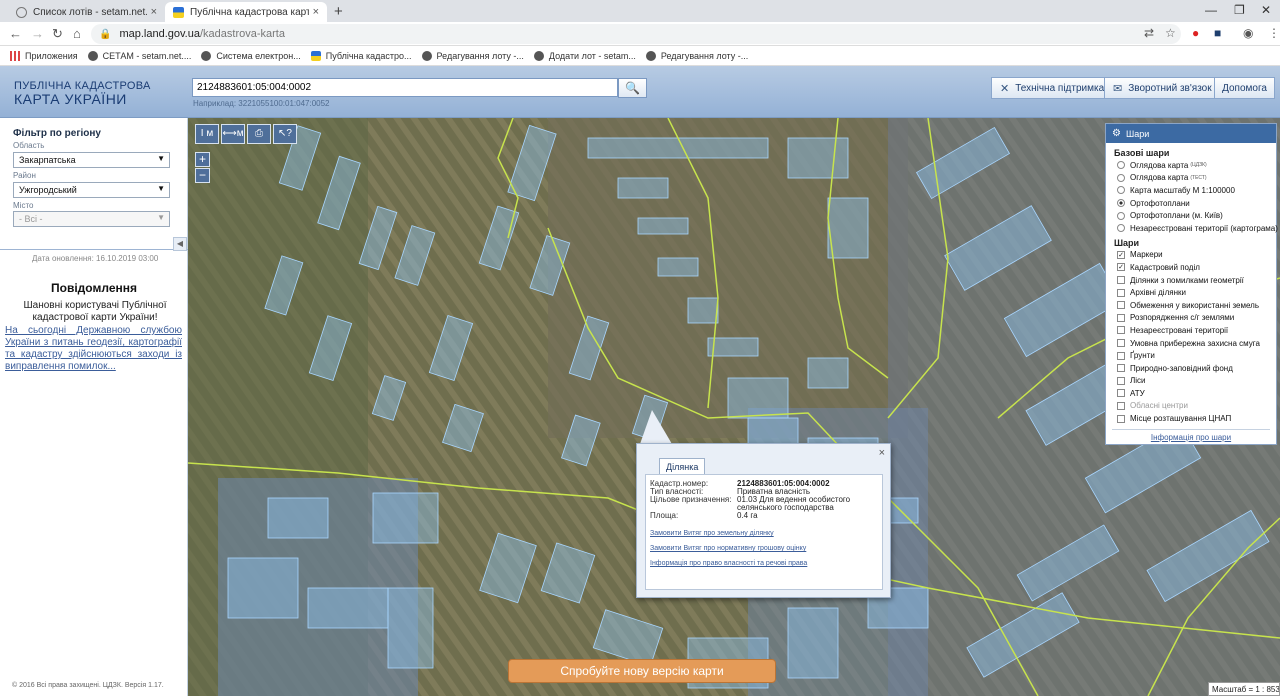 This screenshot has width=1280, height=696. Describe the element at coordinates (764, 533) in the screenshot. I see `parcel-action-link: Замовити Витяг про земельну ділянку` at that location.